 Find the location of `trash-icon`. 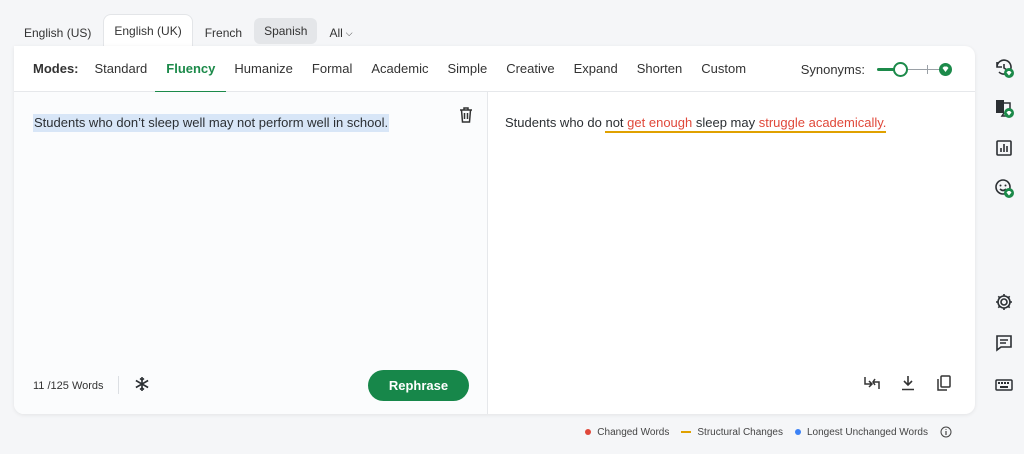

trash-icon is located at coordinates (466, 115).